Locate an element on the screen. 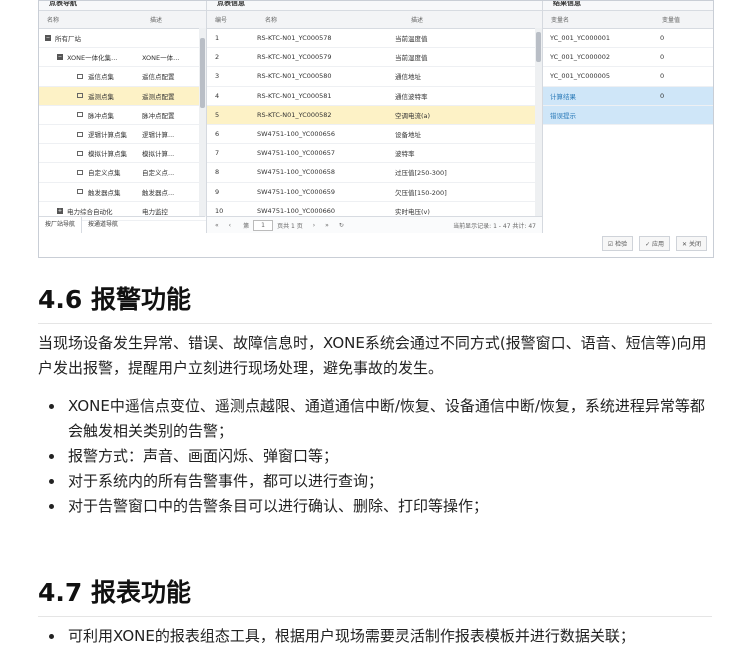  point-cell-no: 6 is located at coordinates (217, 134).